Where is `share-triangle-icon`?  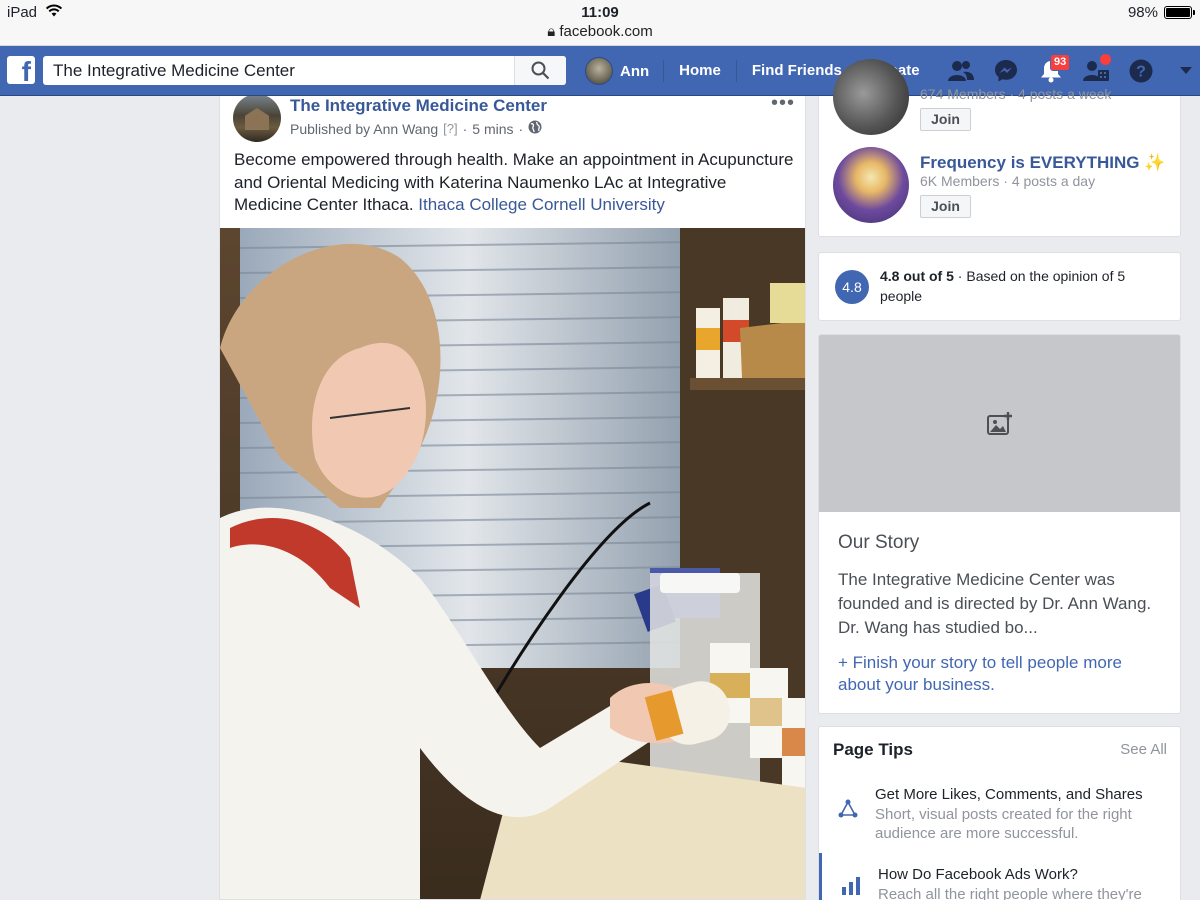 share-triangle-icon is located at coordinates (848, 809).